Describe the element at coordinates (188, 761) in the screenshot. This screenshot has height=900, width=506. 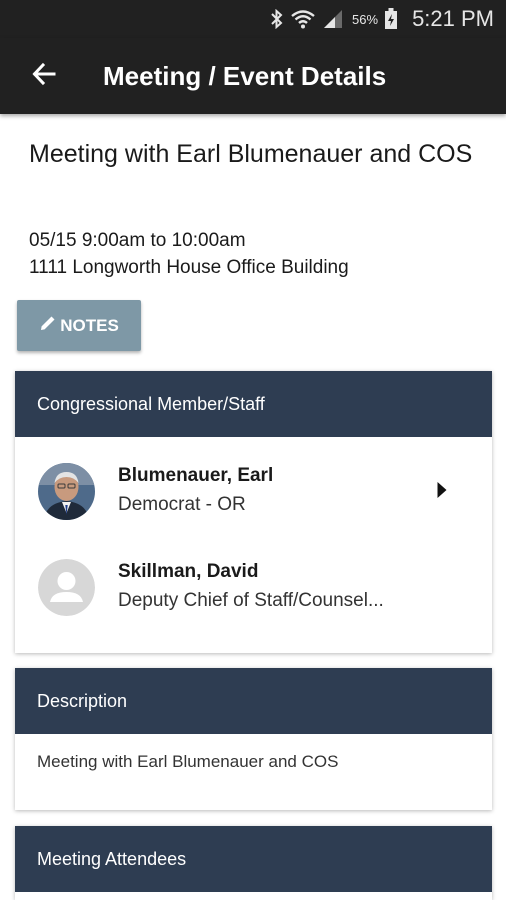
I see `description-text: Meeting with Earl Blumenauer and COS` at that location.